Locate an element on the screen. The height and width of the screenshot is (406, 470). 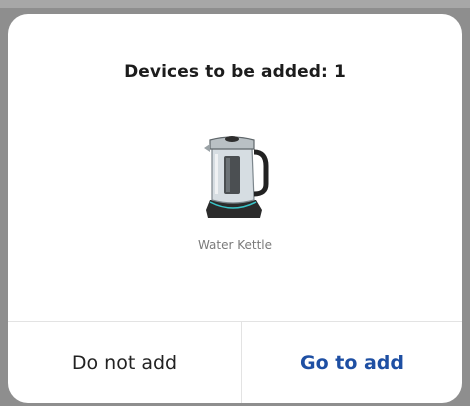
go-to-add-button: Go to add is located at coordinates (352, 362).